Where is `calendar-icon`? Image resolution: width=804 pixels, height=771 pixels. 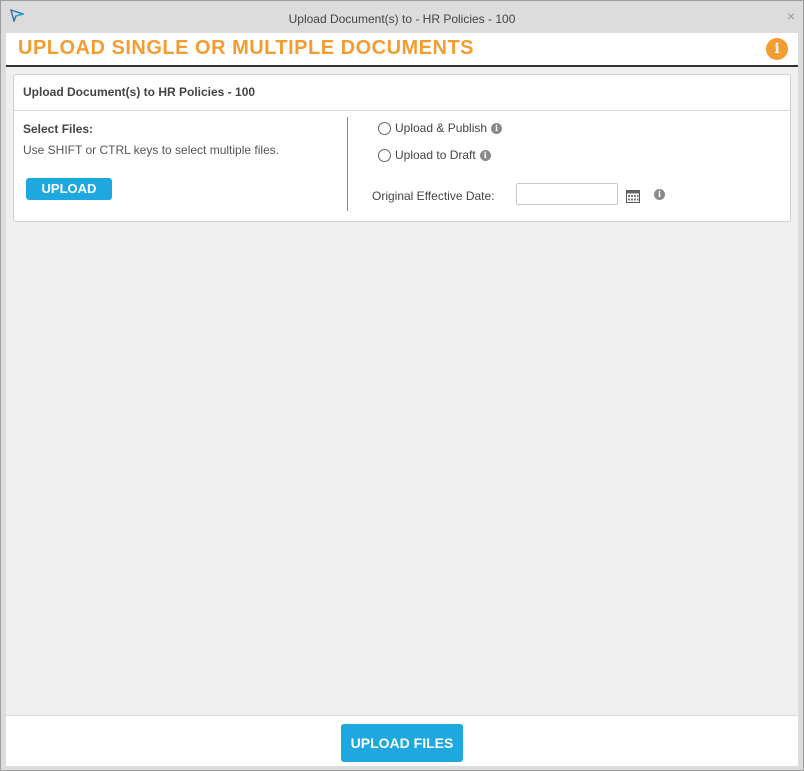
calendar-icon is located at coordinates (633, 196).